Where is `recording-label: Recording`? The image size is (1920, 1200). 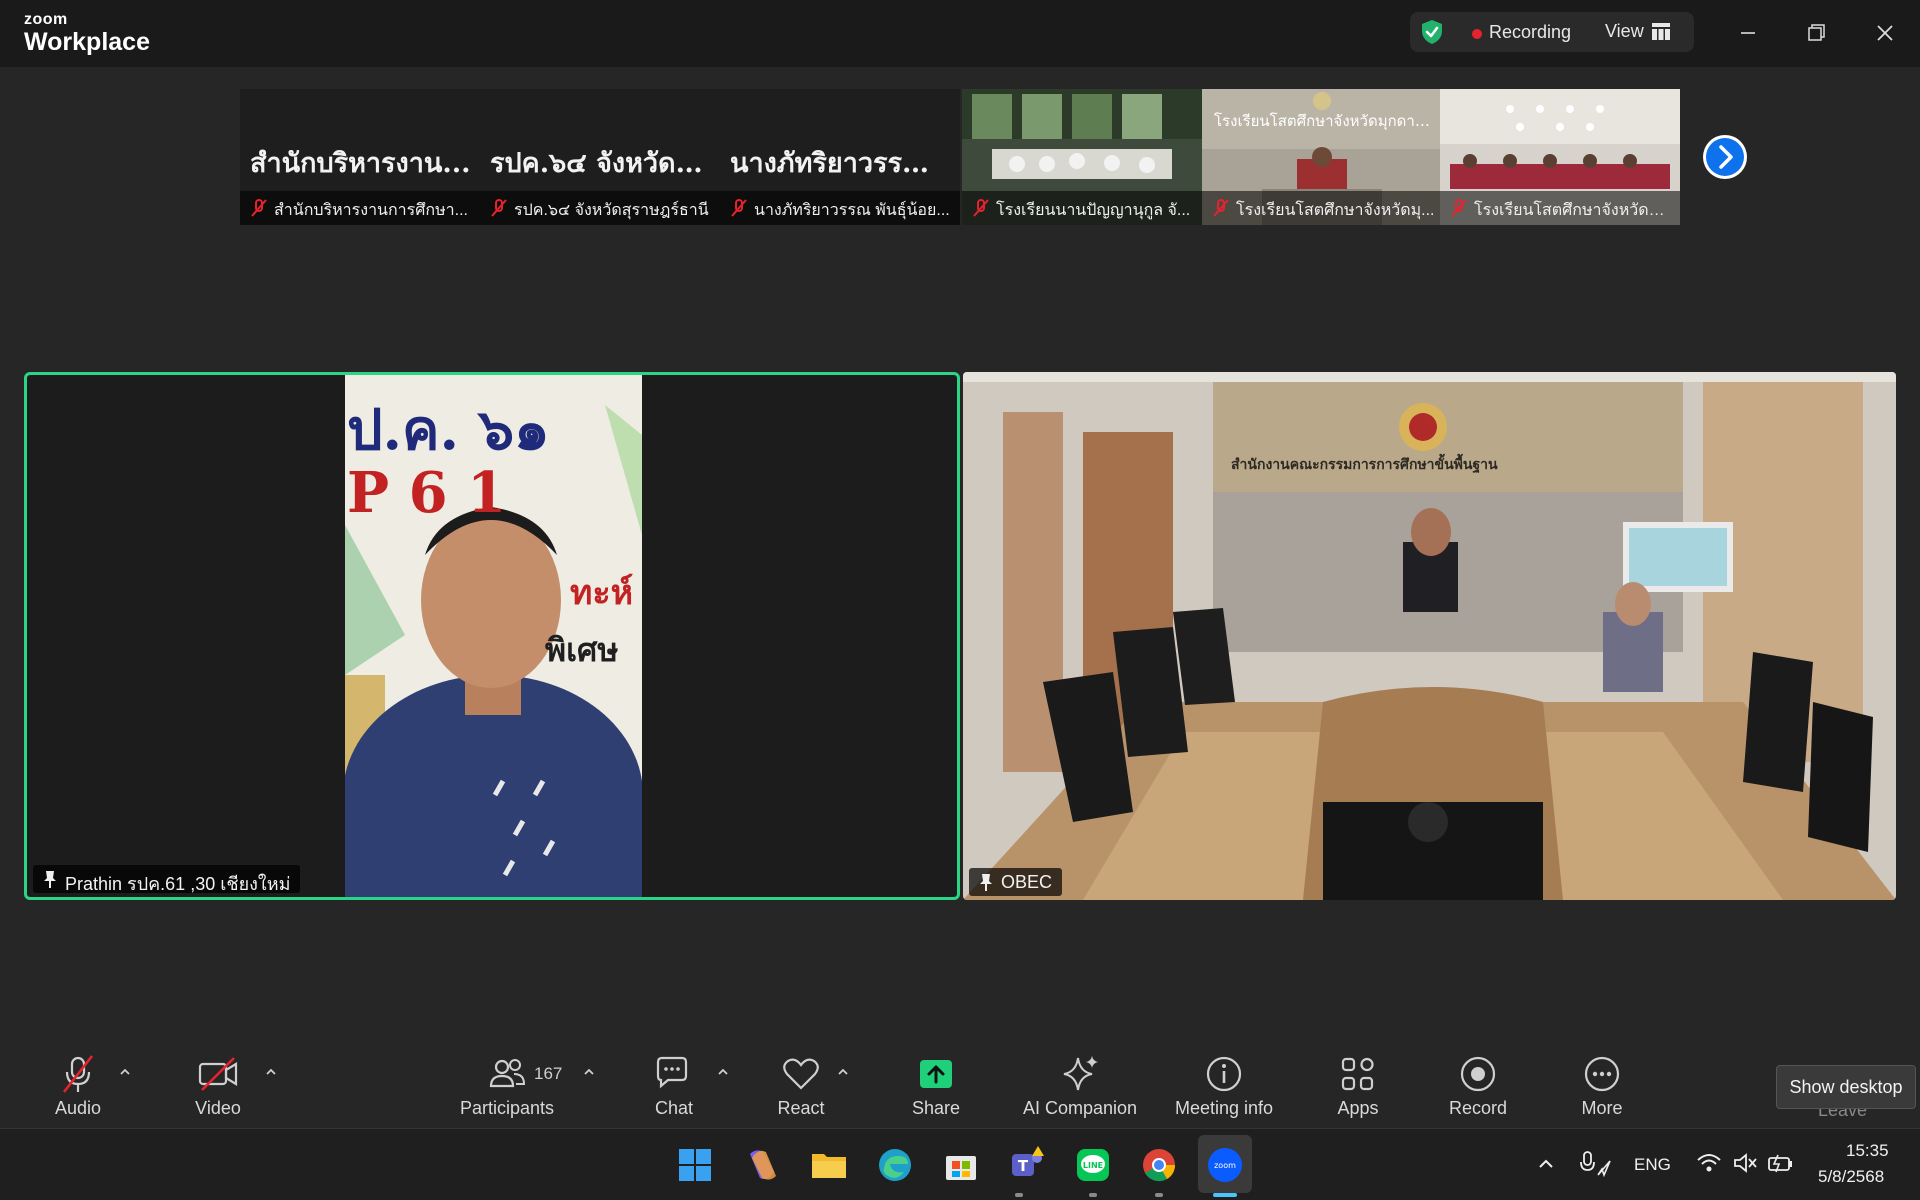
recording-label: Recording is located at coordinates (1530, 32).